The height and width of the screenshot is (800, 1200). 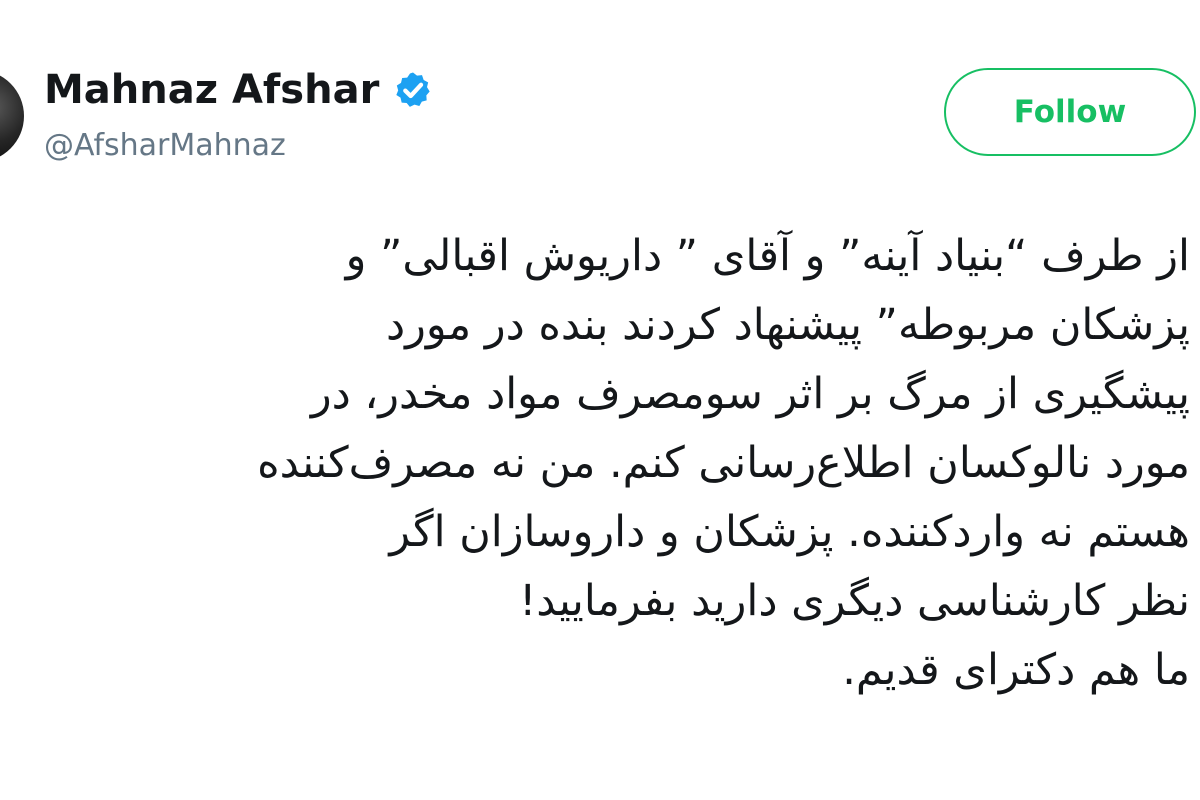 What do you see at coordinates (12, 116) in the screenshot?
I see `user-avatar` at bounding box center [12, 116].